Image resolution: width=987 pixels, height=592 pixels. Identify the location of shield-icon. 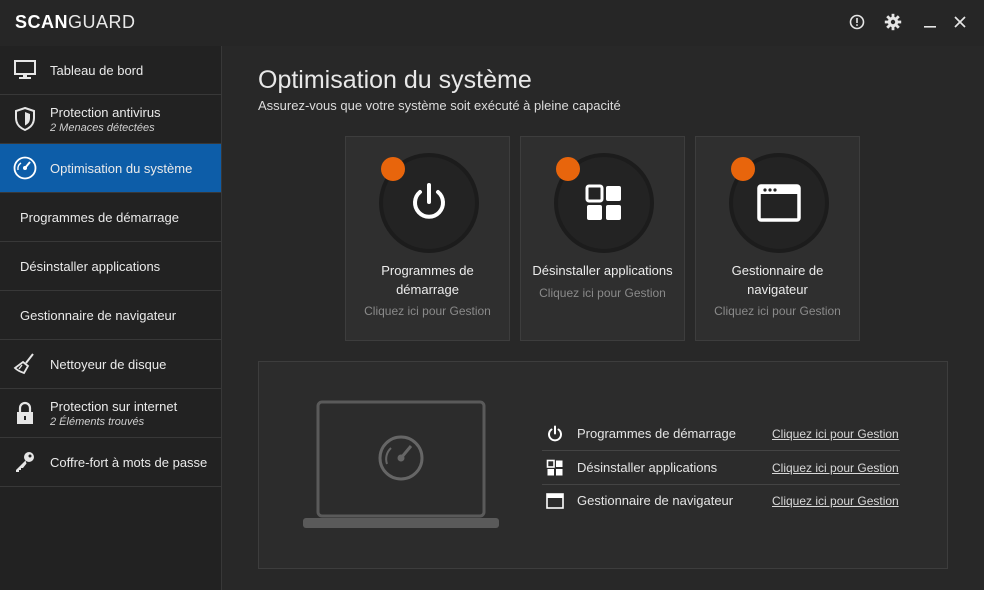
(25, 119).